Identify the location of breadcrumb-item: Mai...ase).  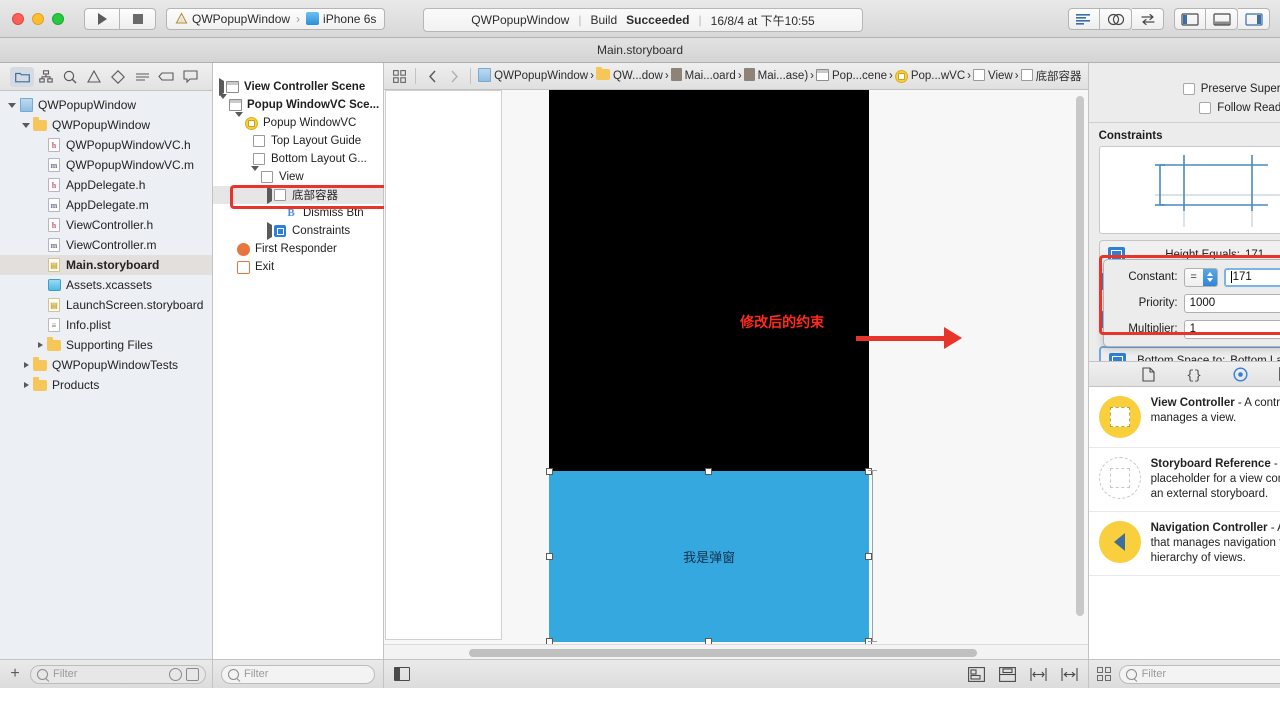
(775, 76).